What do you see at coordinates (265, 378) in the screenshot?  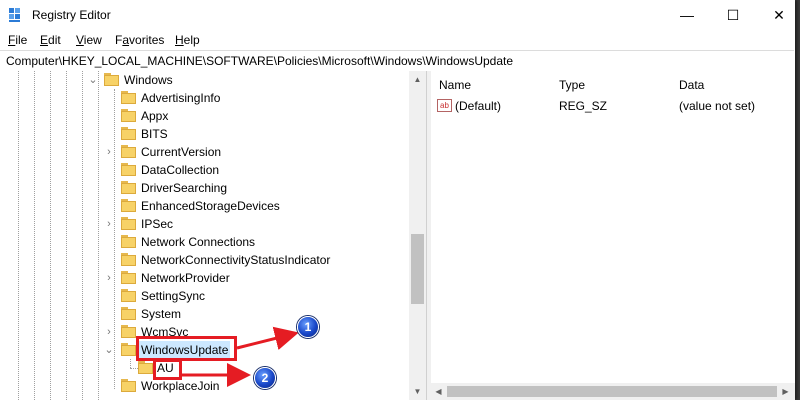 I see `step-badge-2: 2` at bounding box center [265, 378].